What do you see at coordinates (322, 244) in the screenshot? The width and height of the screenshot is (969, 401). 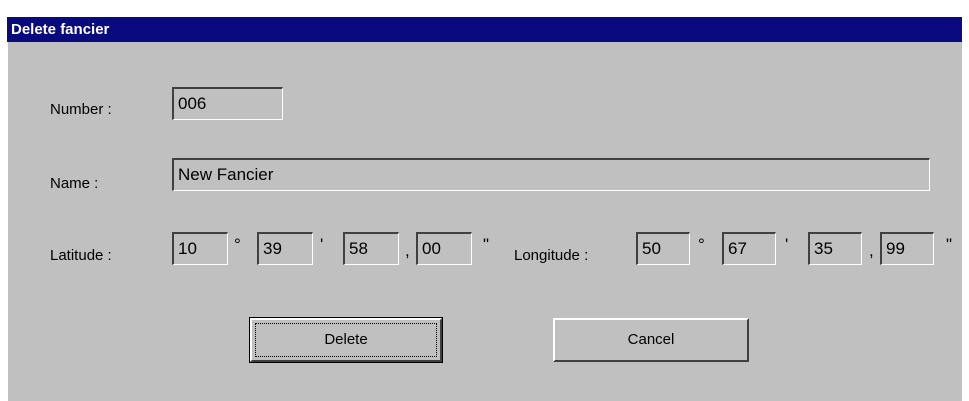 I see `latitude-minute-symbol: '` at bounding box center [322, 244].